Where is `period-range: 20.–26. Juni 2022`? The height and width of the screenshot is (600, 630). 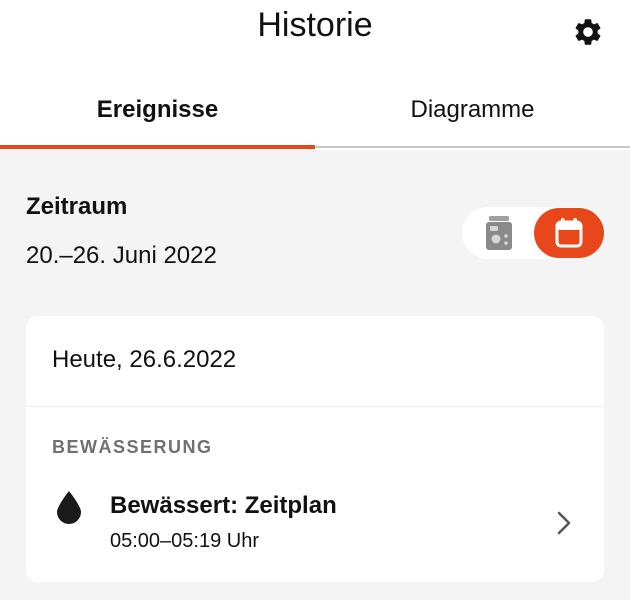
period-range: 20.–26. Juni 2022 is located at coordinates (121, 255).